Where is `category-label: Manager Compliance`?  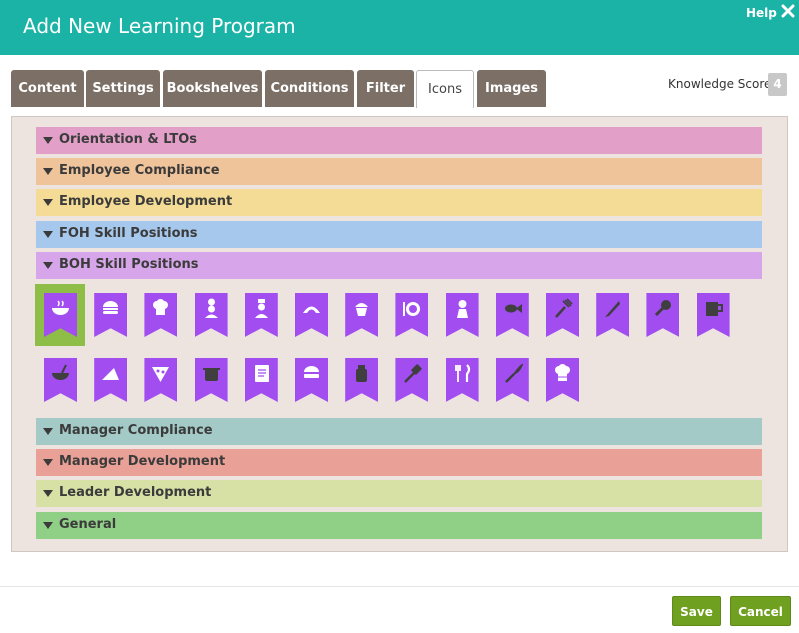
category-label: Manager Compliance is located at coordinates (136, 430).